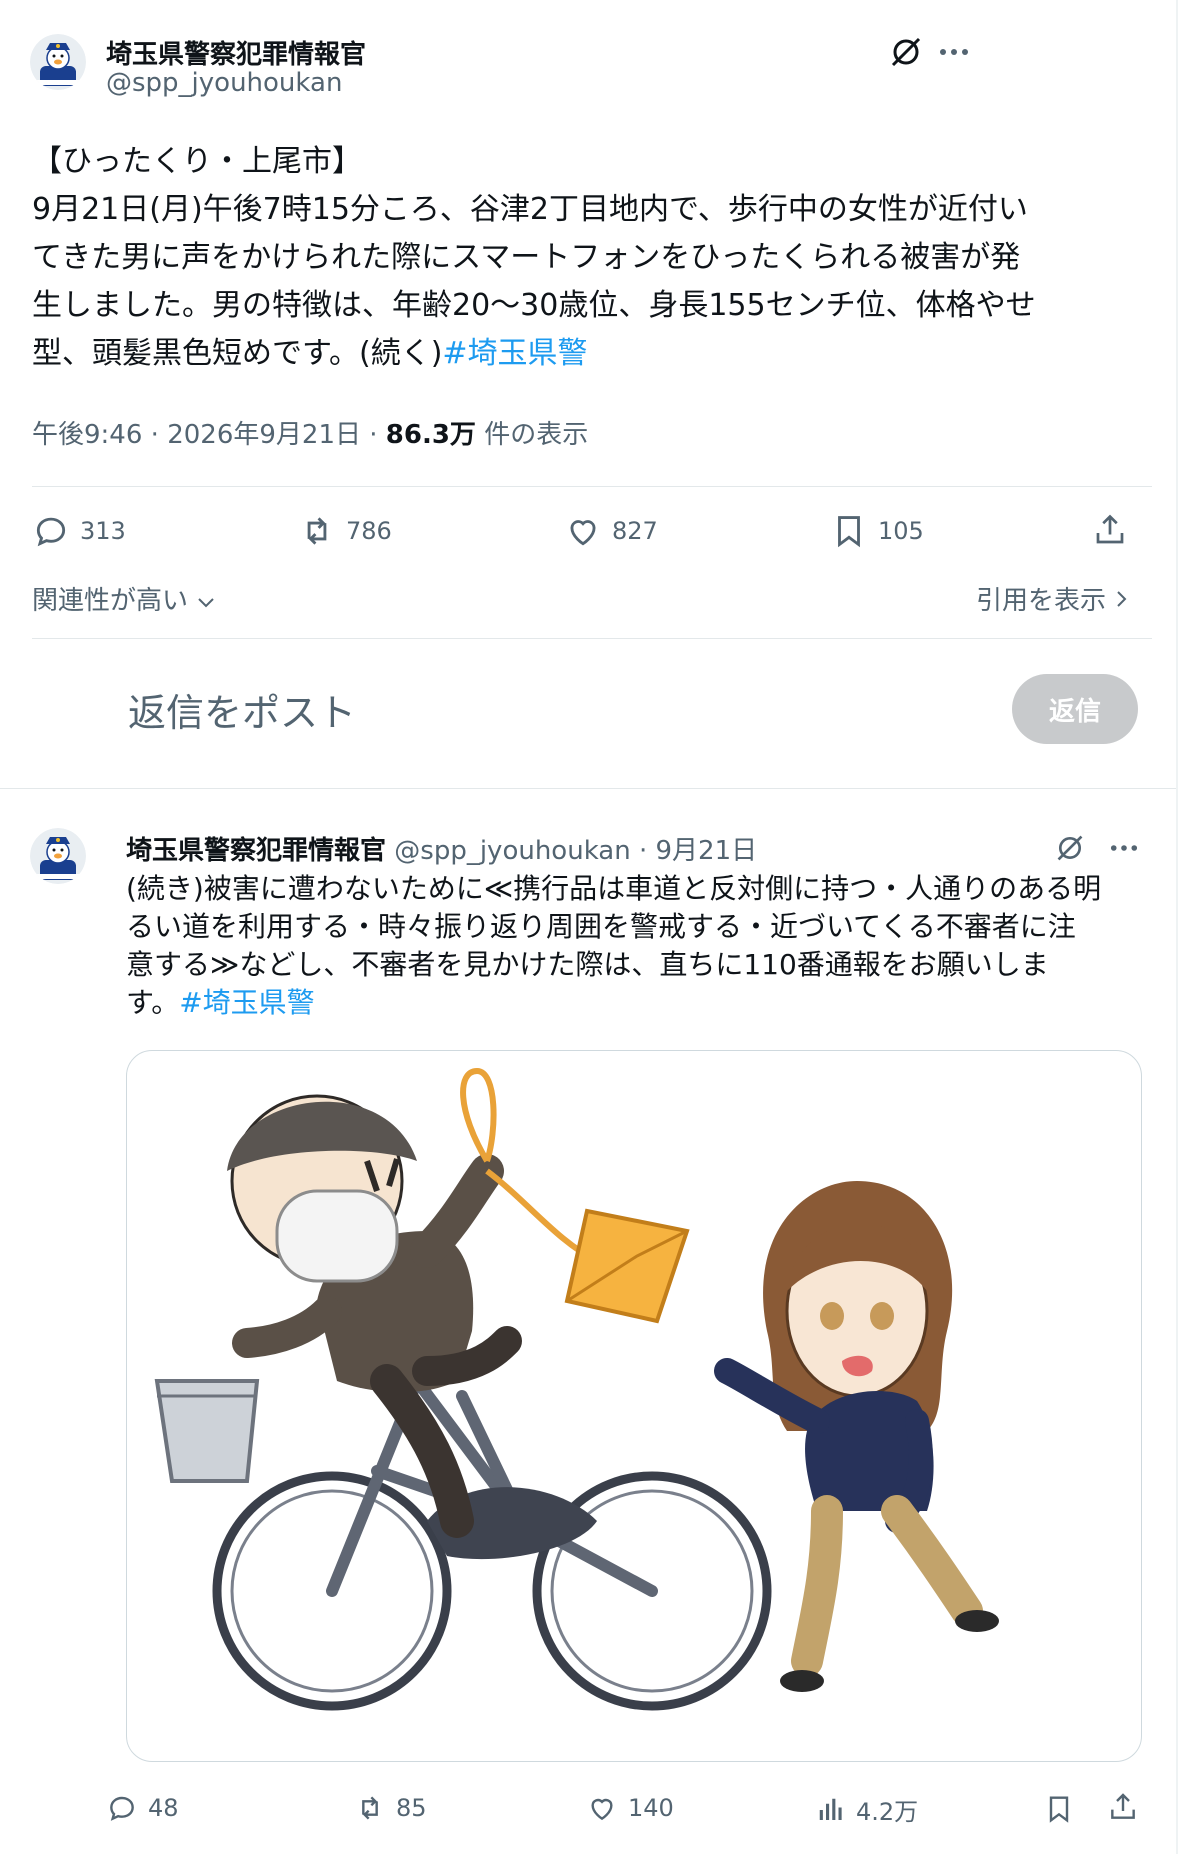  Describe the element at coordinates (256, 851) in the screenshot. I see `reply-author-name: 埼玉県警察犯罪情報官` at that location.